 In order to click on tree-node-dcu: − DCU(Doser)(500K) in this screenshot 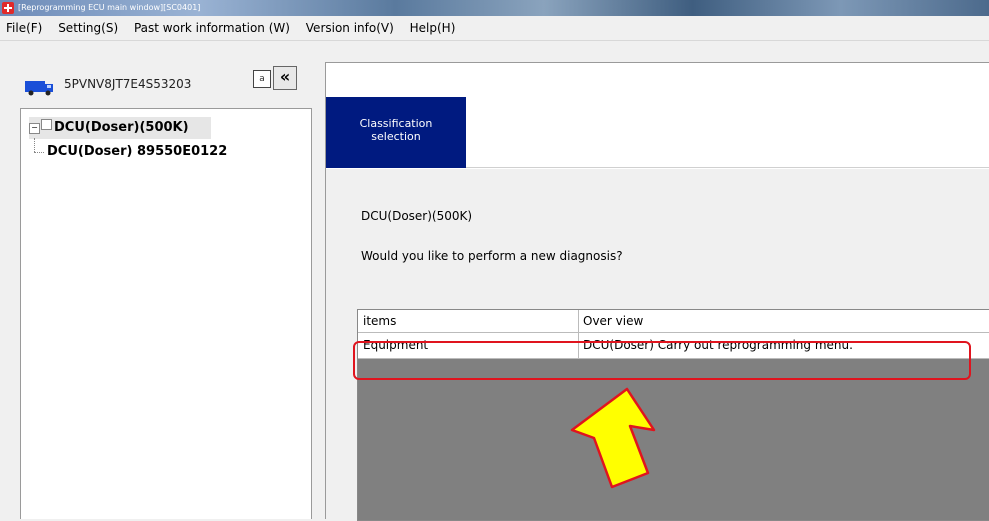, I will do `click(120, 128)`.